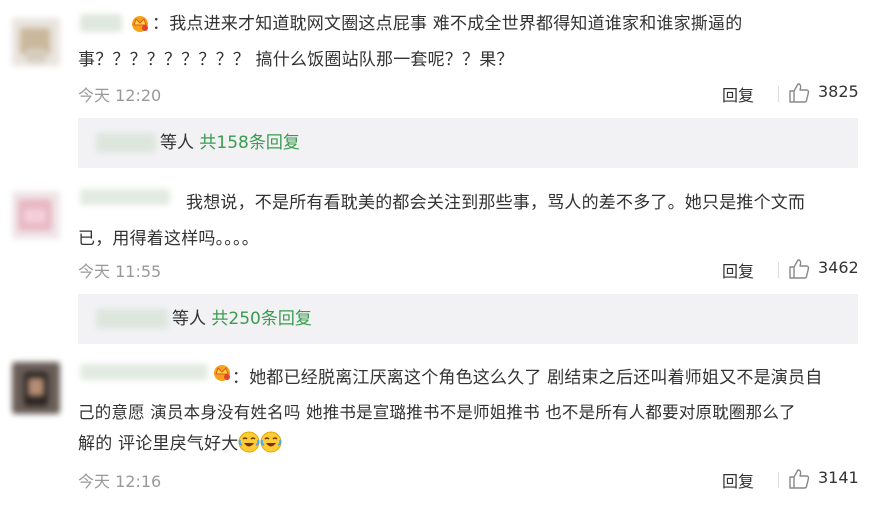 Image resolution: width=883 pixels, height=508 pixels. What do you see at coordinates (496, 203) in the screenshot?
I see `comment-text: 我想说，不是所有看耽美的都会关注到那些事，骂人的差不多了。她只是推个文而` at bounding box center [496, 203].